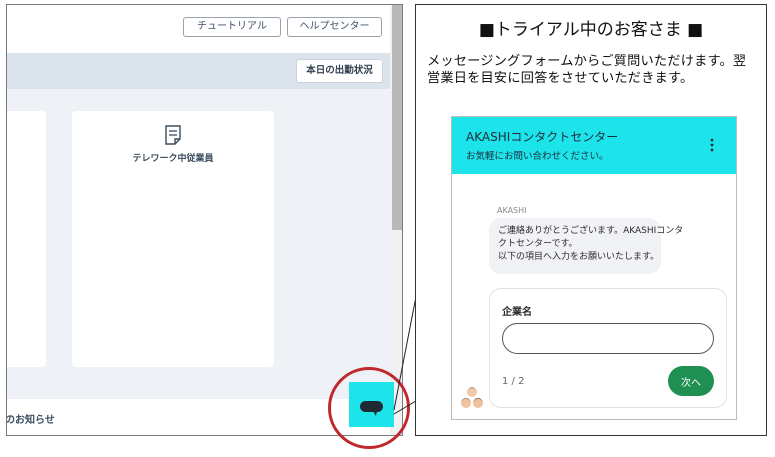 The height and width of the screenshot is (457, 775). What do you see at coordinates (594, 145) in the screenshot?
I see `chat-header: AKASHIコンタクトセンター お気軽にお問い合わせください。` at bounding box center [594, 145].